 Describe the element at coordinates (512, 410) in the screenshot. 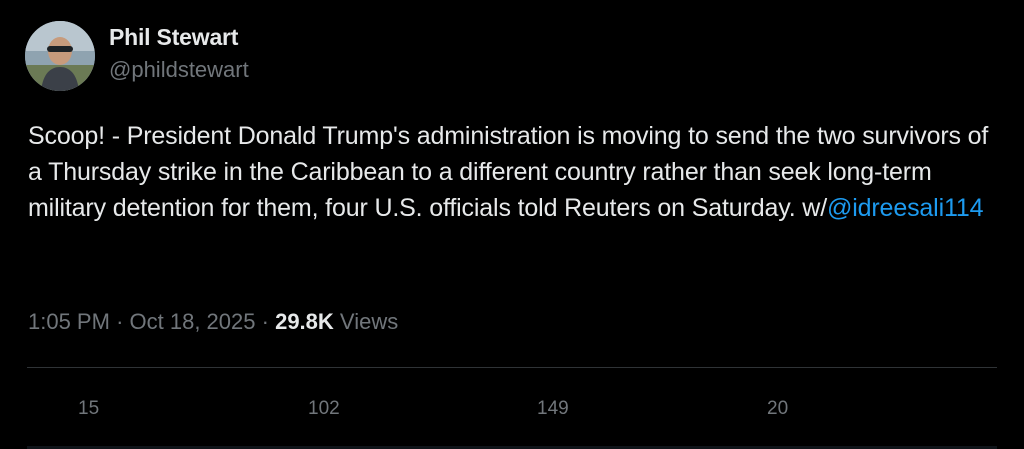

I see `action-bar: 15 102 149 20` at that location.